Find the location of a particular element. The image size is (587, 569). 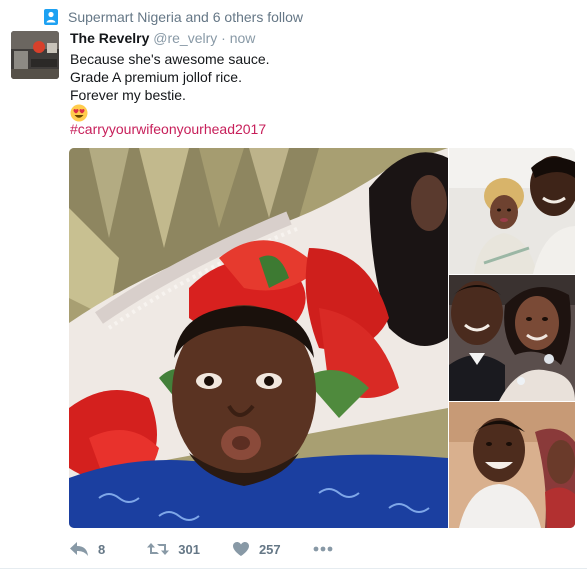

retweet-button: 301 is located at coordinates (173, 549).